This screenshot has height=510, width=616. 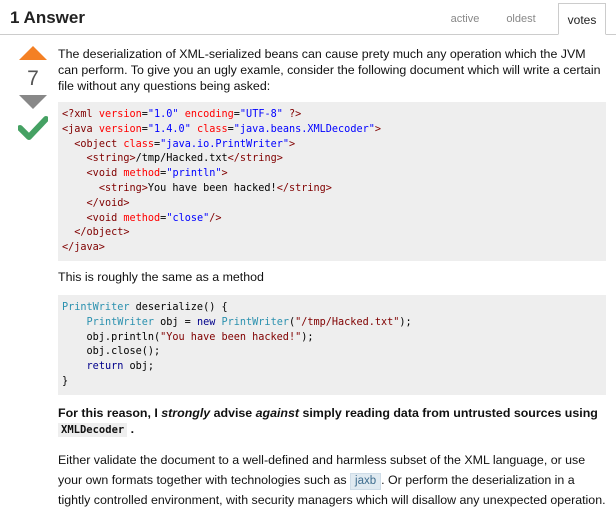 What do you see at coordinates (332, 174) in the screenshot?
I see `code-line: <void method="println">` at bounding box center [332, 174].